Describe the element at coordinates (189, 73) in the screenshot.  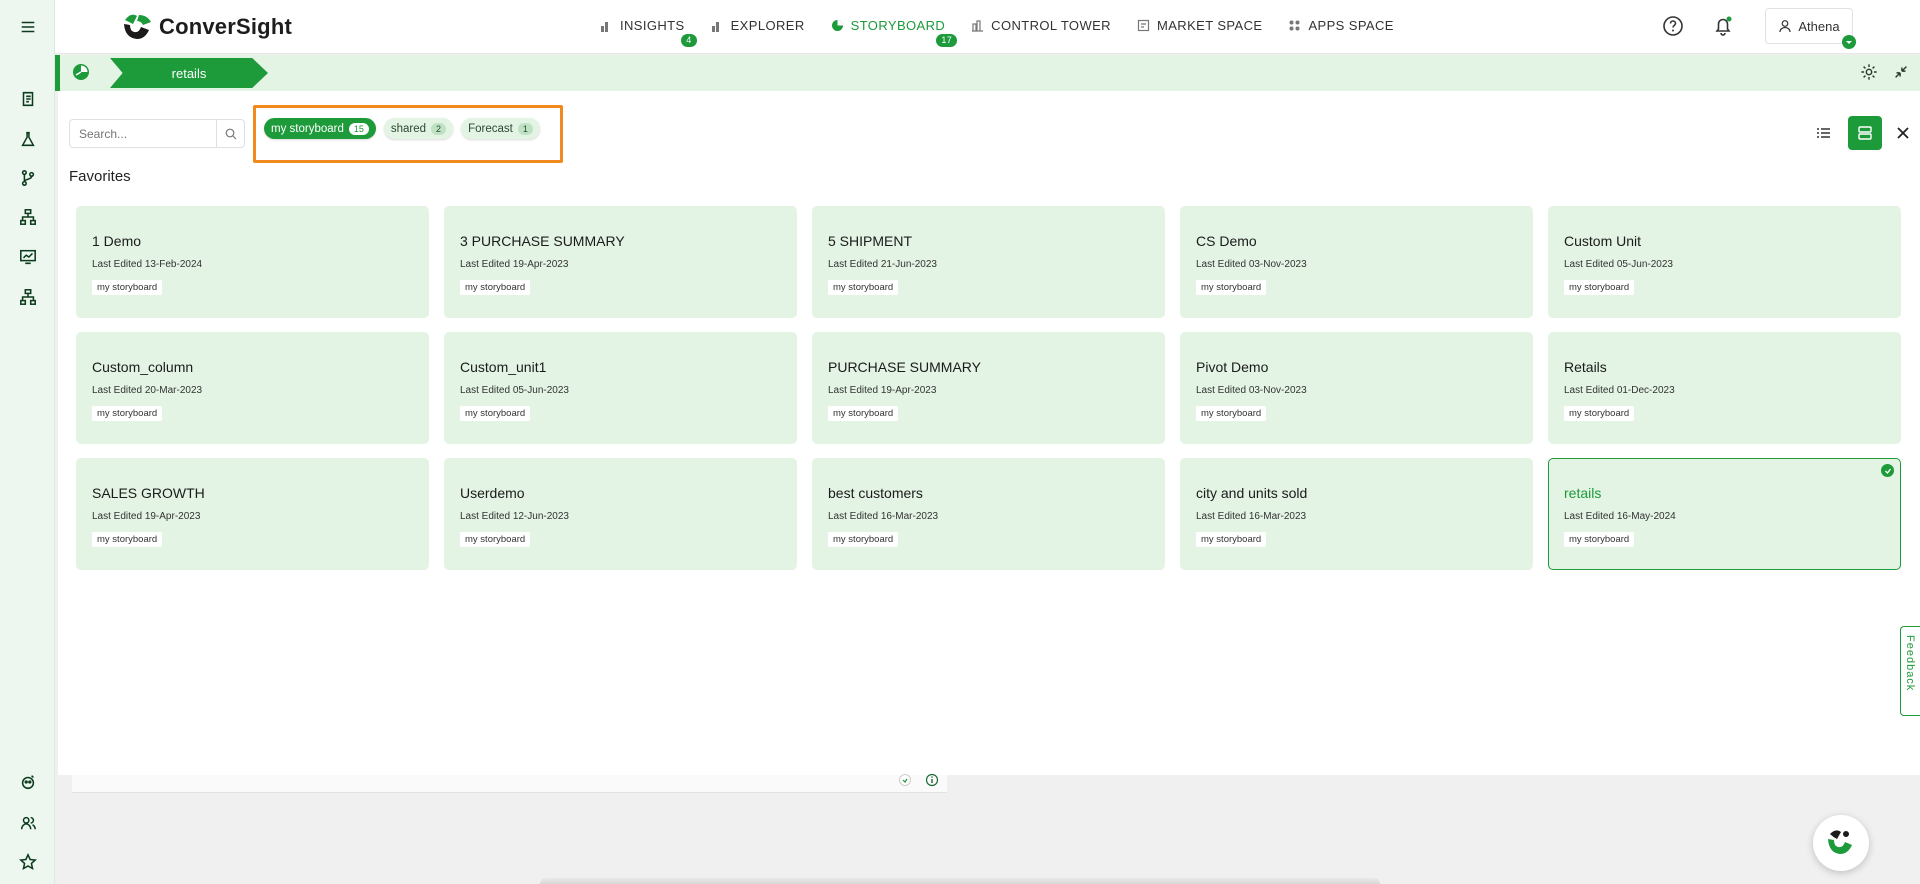
I see `breadcrumb-current: retails` at that location.